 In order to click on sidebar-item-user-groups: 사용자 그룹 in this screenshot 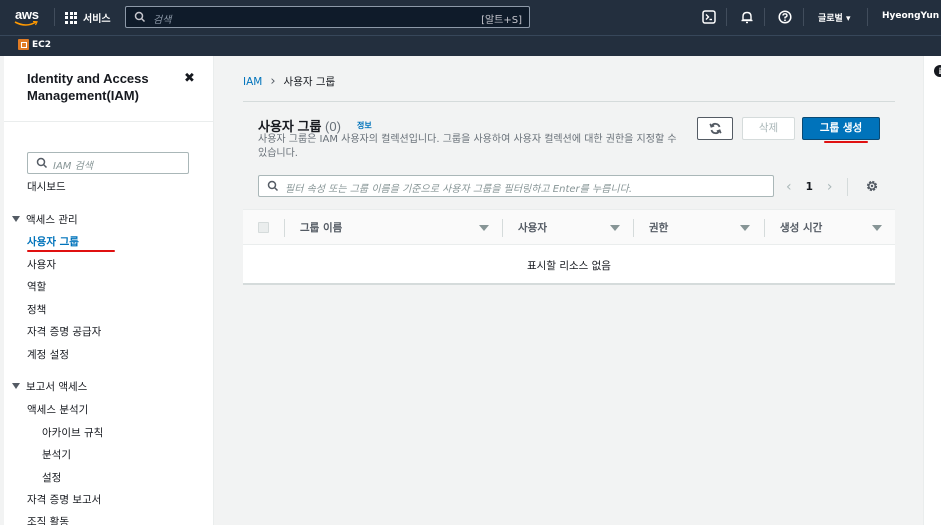, I will do `click(53, 241)`.